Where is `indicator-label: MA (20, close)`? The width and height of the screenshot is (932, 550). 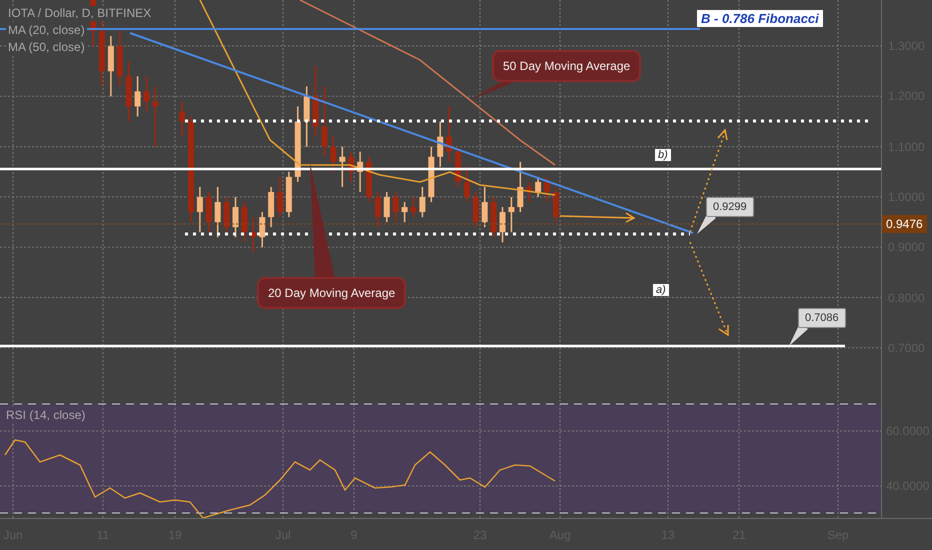
indicator-label: MA (20, close) is located at coordinates (46, 30).